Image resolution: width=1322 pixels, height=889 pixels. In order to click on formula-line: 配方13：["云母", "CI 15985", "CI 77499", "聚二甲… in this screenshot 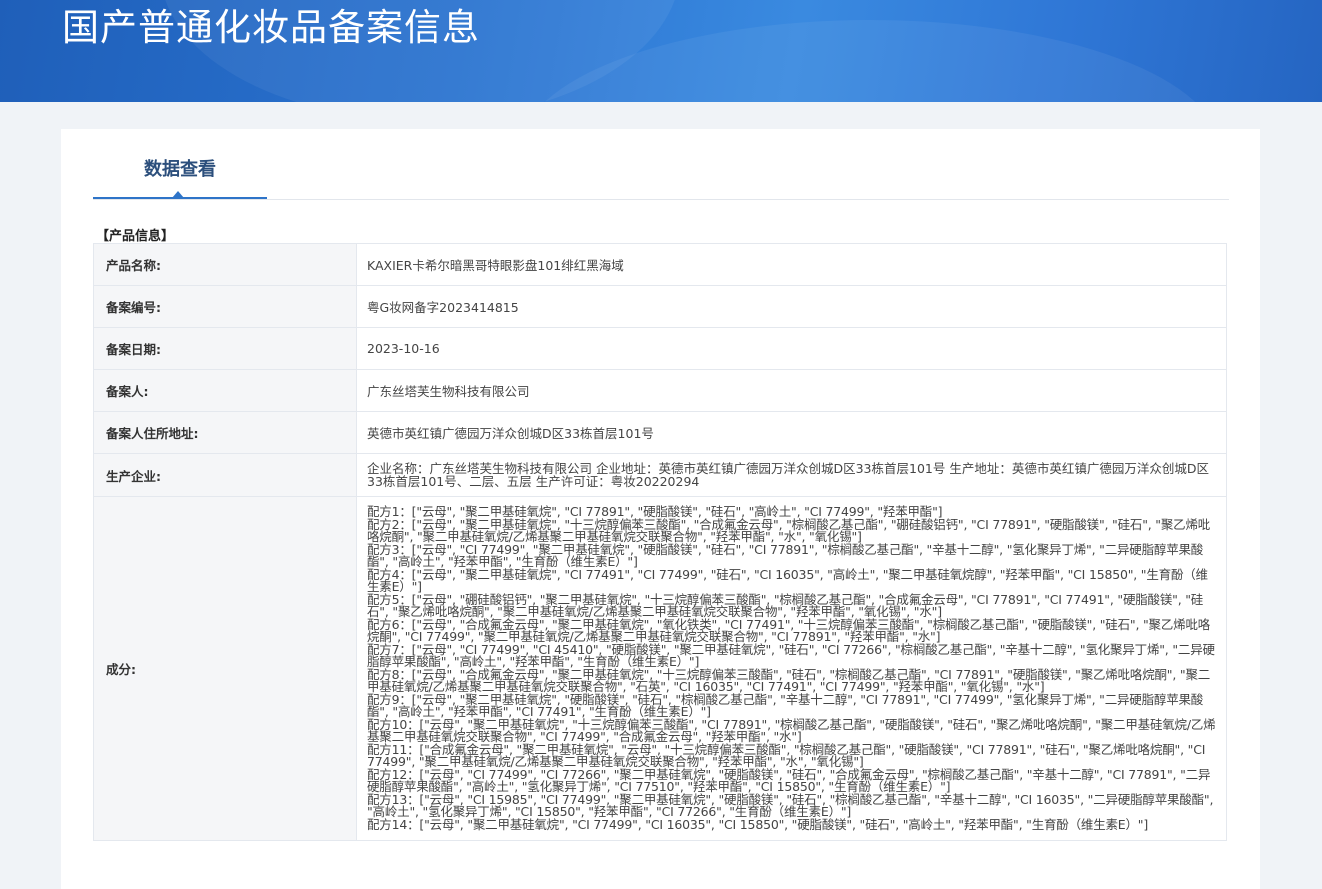, I will do `click(790, 805)`.